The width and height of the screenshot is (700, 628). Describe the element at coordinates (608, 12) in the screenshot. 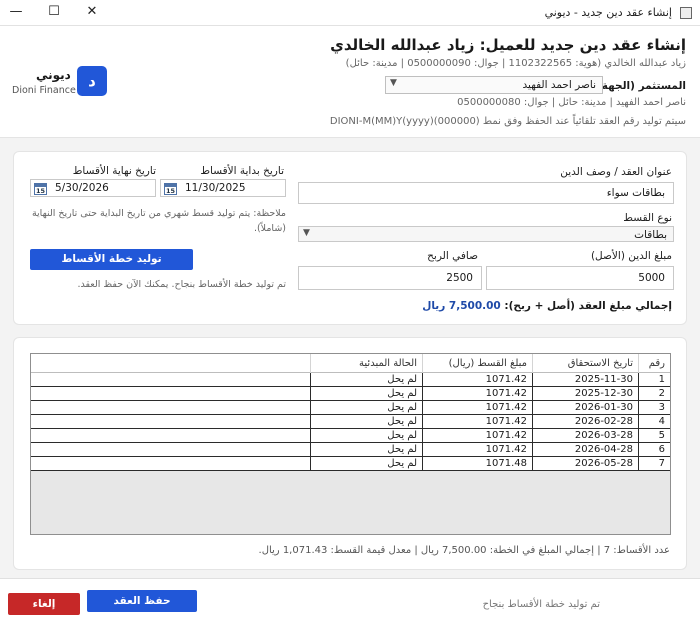

I see `window-title: إنشاء عقد دين جديد - ديوني` at that location.